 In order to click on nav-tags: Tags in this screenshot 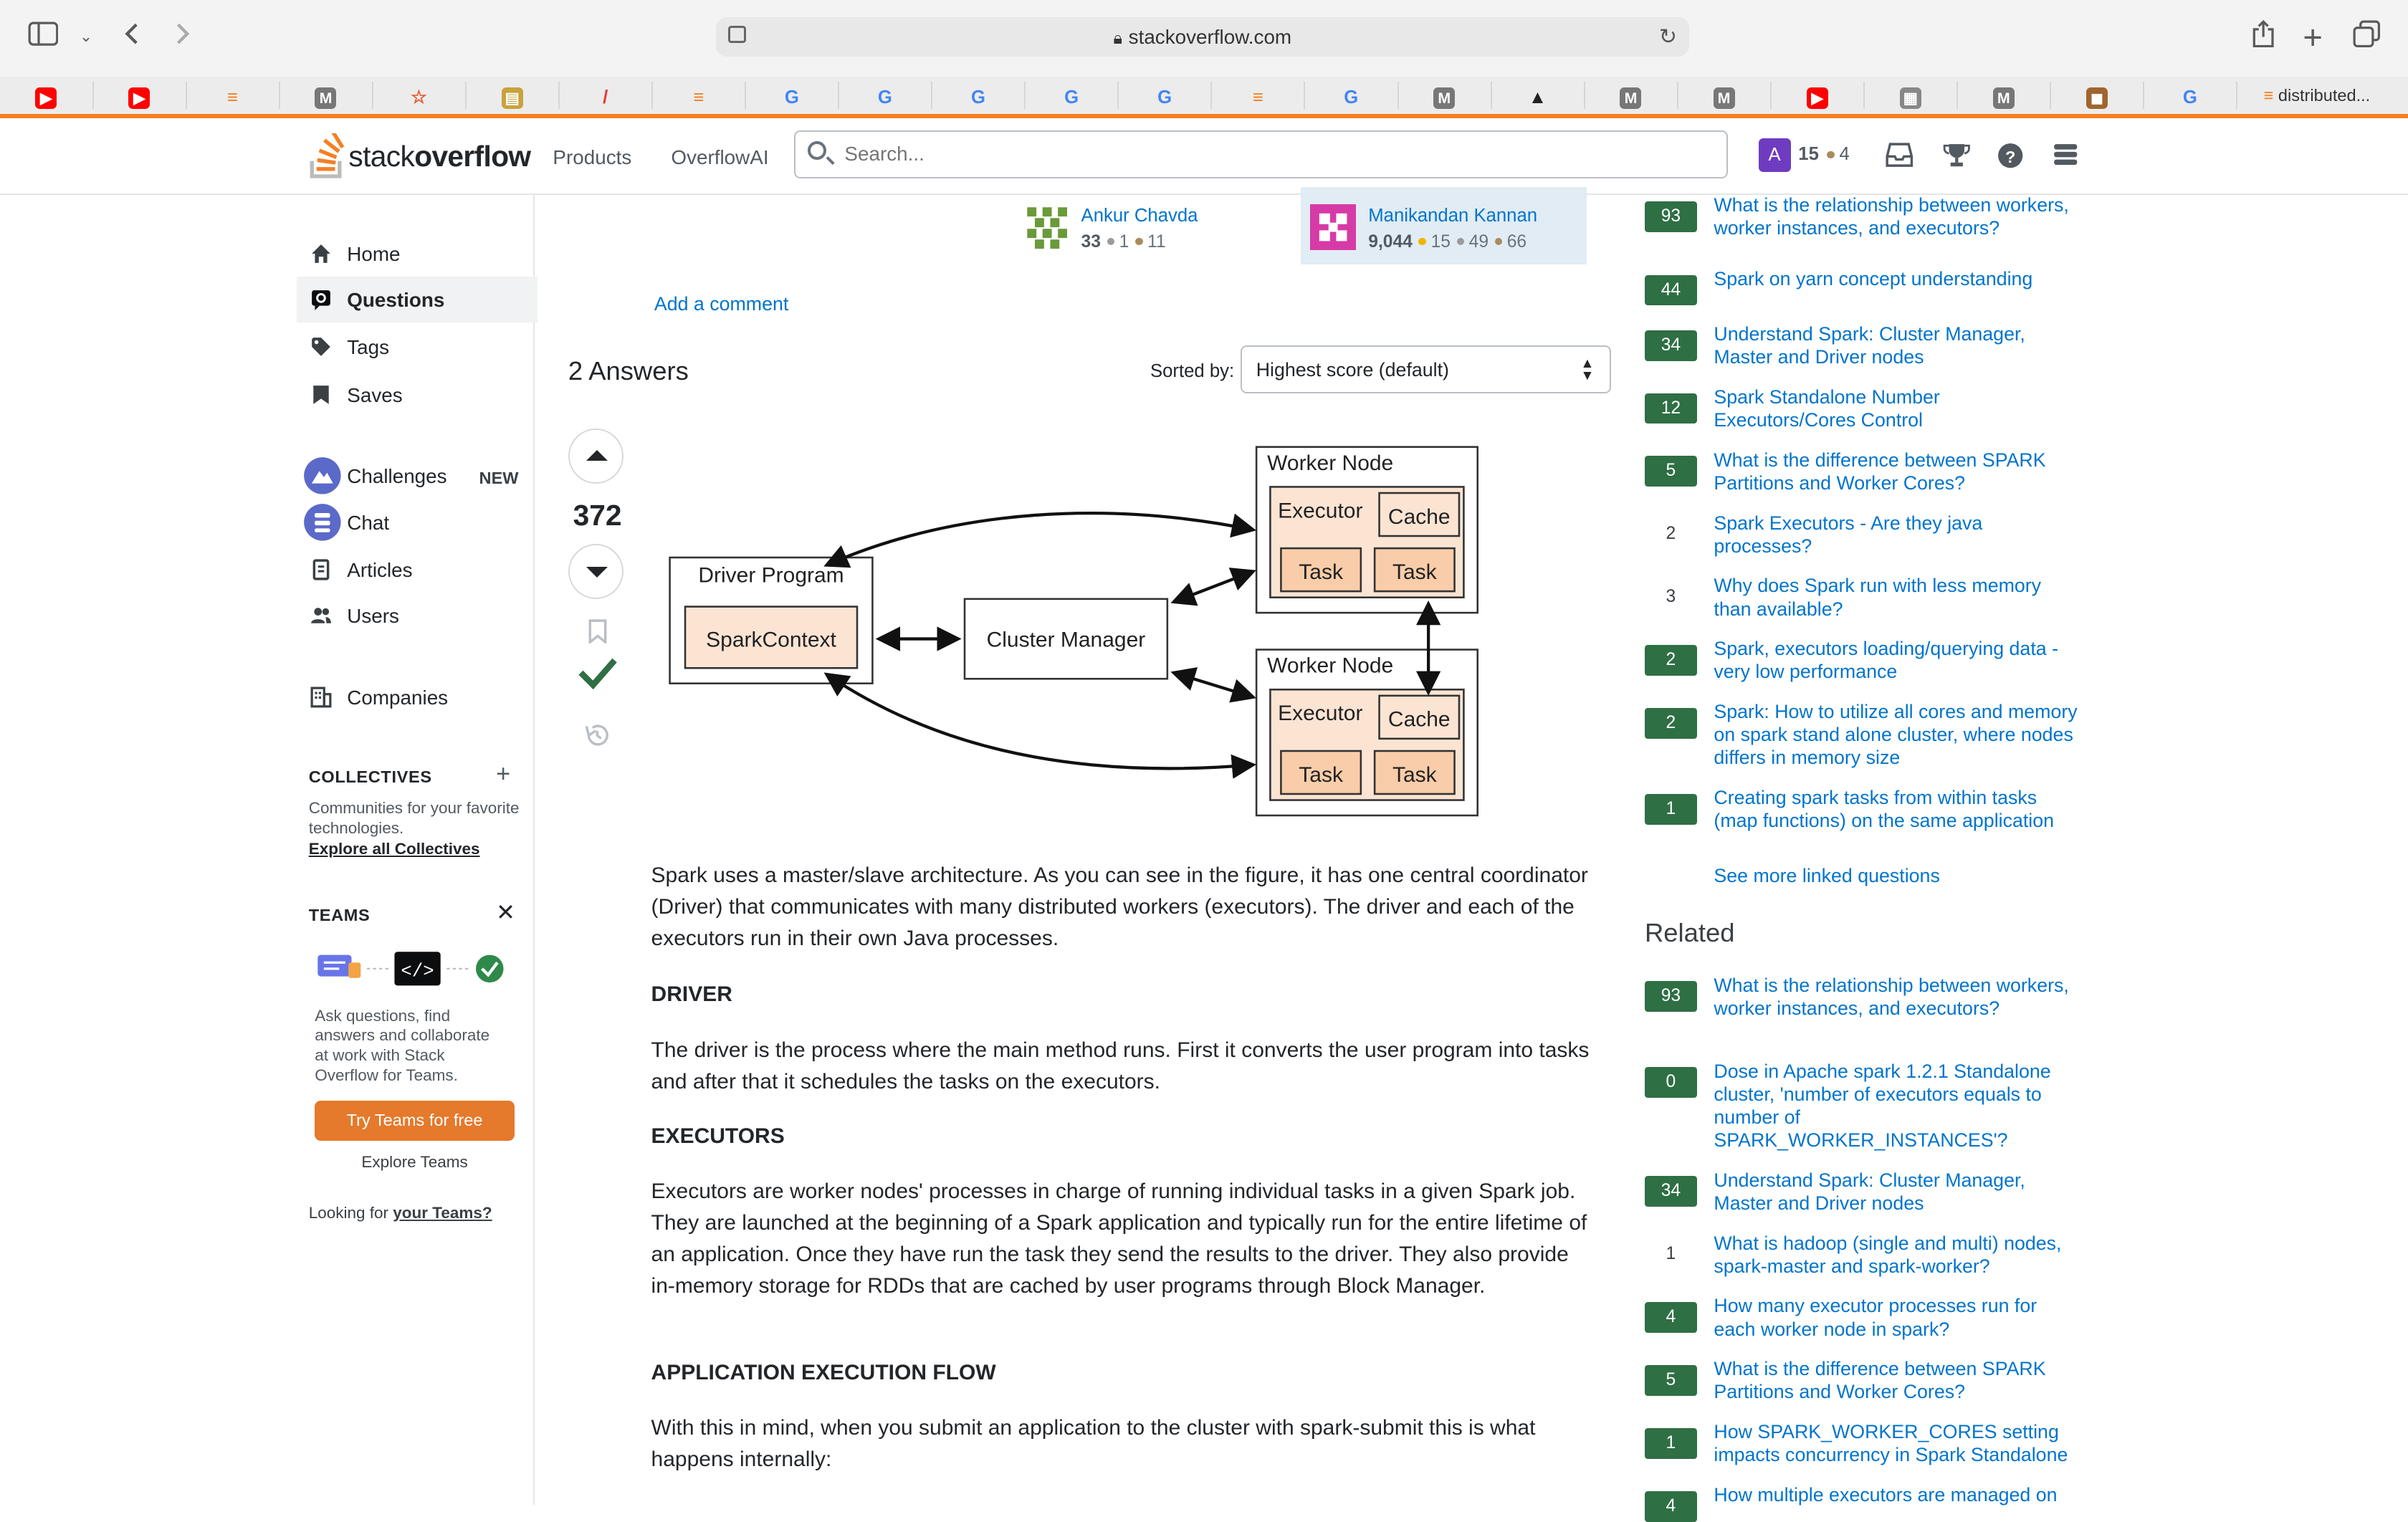, I will do `click(415, 347)`.